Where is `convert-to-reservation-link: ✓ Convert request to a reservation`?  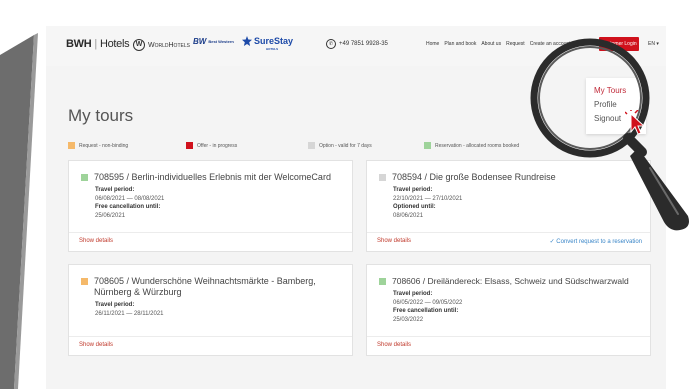 convert-to-reservation-link: ✓ Convert request to a reservation is located at coordinates (596, 241).